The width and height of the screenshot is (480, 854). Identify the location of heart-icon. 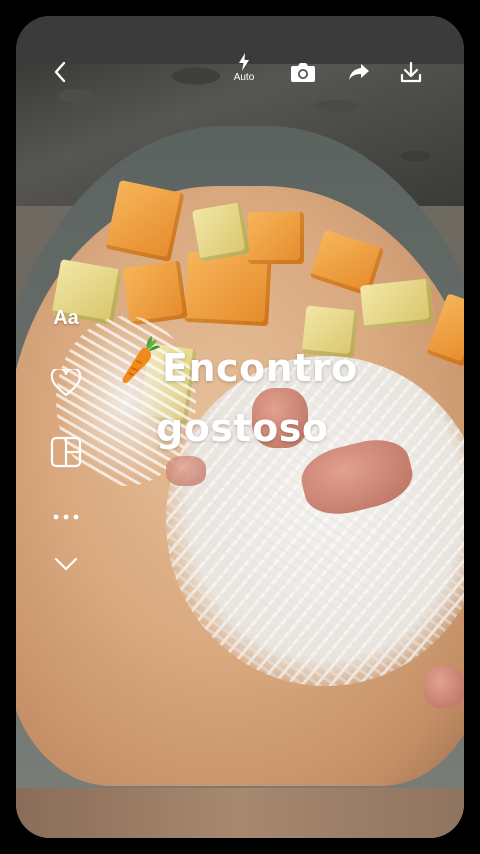
(66, 384).